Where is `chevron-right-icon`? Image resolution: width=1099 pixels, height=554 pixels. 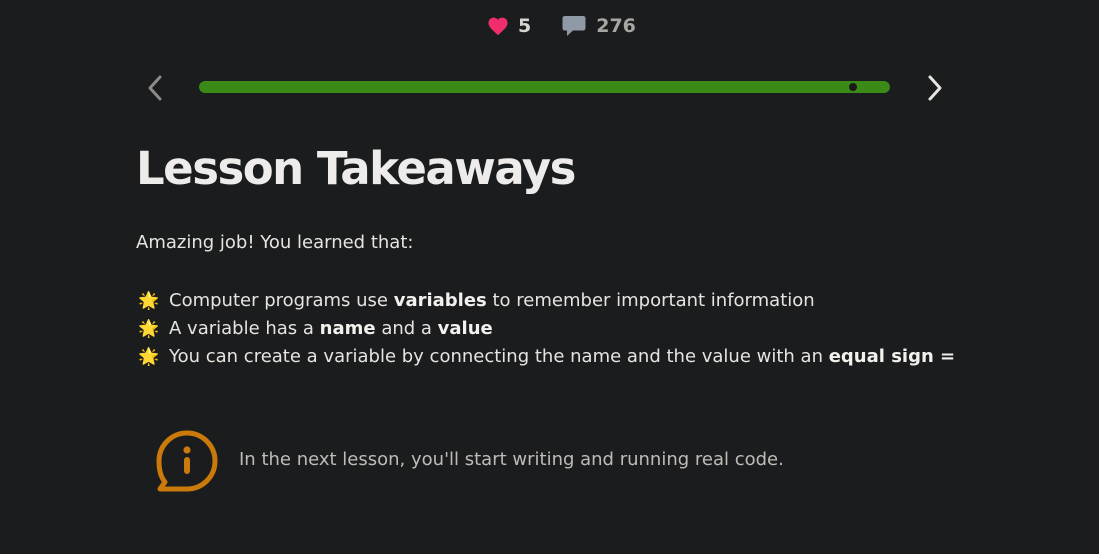
chevron-right-icon is located at coordinates (935, 88).